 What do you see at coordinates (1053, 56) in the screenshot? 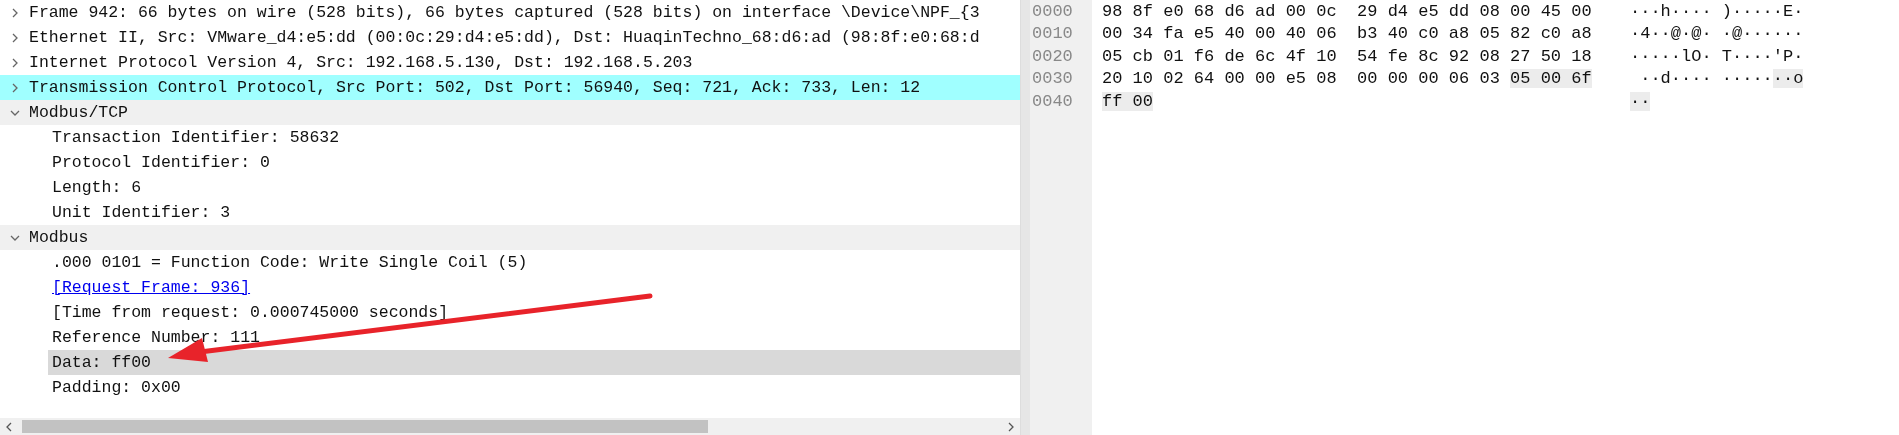
I see `offset-text: 0020` at bounding box center [1053, 56].